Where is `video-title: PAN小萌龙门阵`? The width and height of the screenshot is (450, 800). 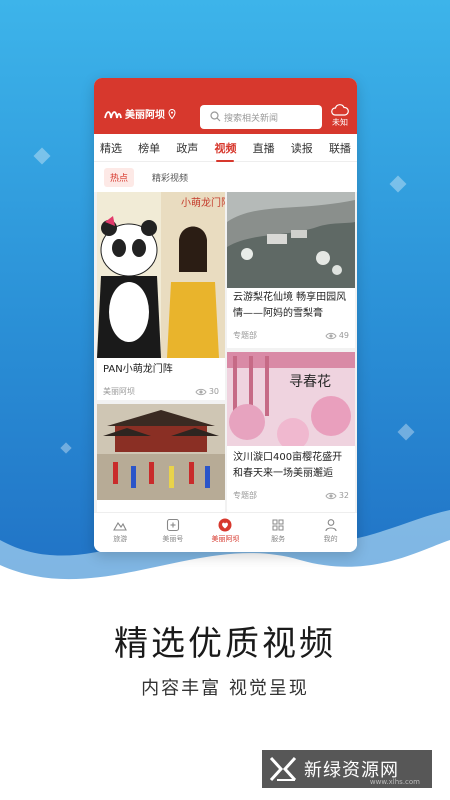 video-title: PAN小萌龙门阵 is located at coordinates (138, 369).